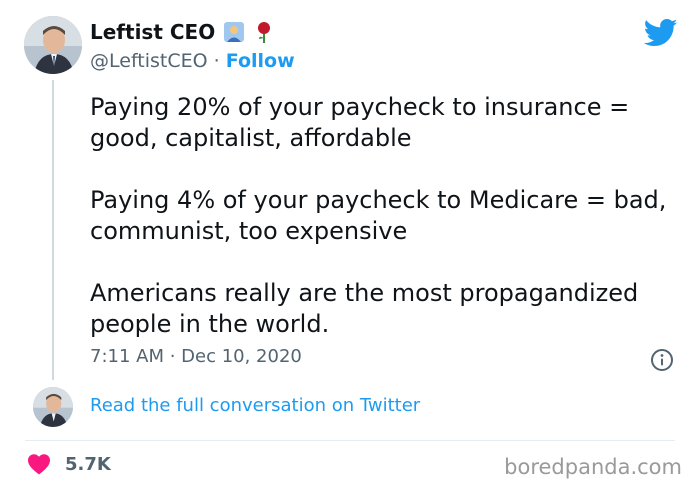 This screenshot has width=700, height=492. Describe the element at coordinates (234, 32) in the screenshot. I see `office-worker-emoji` at that location.